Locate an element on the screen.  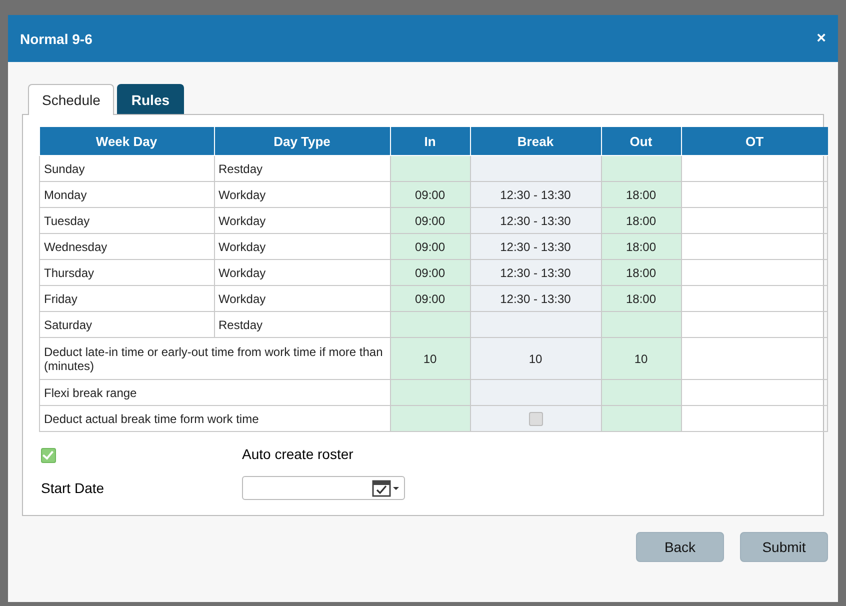
column-header: OT is located at coordinates (754, 141).